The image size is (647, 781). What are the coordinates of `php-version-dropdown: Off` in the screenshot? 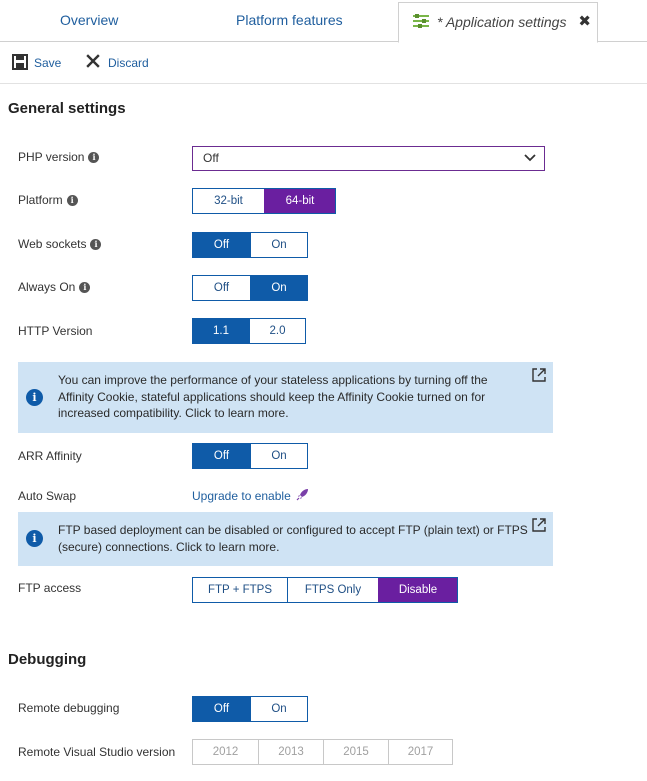 It's located at (368, 158).